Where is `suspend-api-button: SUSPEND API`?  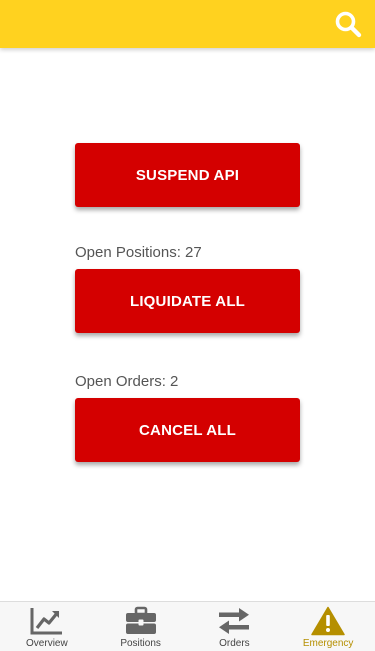
suspend-api-button: SUSPEND API is located at coordinates (187, 175).